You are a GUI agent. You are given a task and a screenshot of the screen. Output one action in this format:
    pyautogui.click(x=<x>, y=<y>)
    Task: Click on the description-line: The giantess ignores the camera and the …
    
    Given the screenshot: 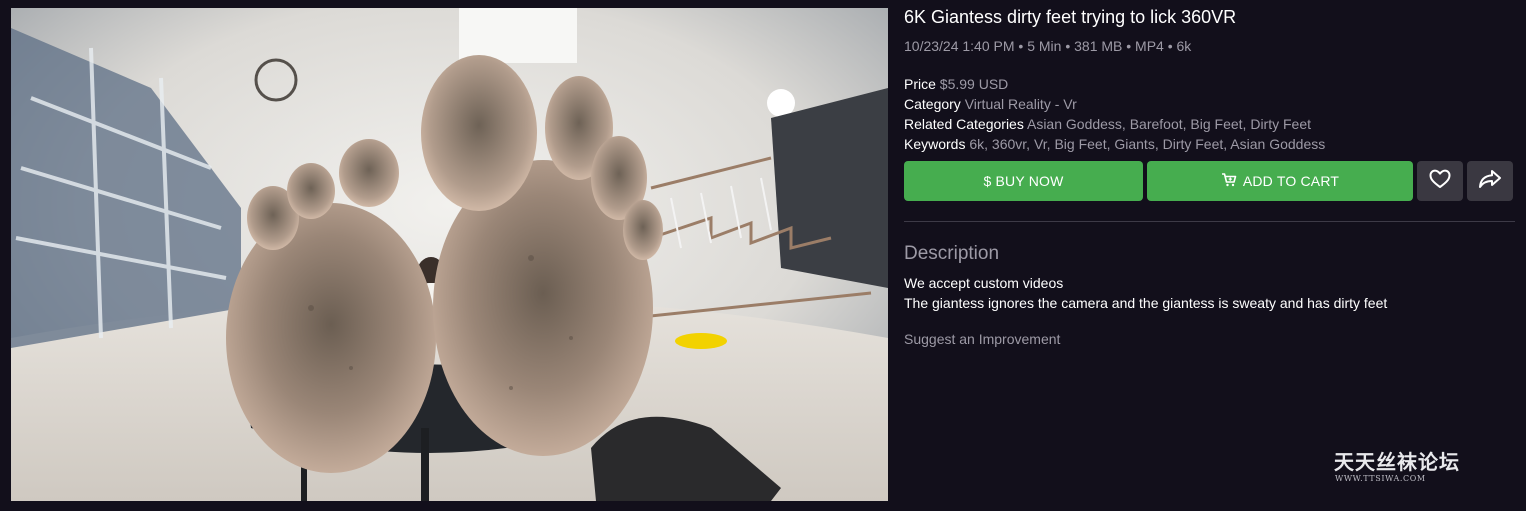 What is the action you would take?
    pyautogui.click(x=1146, y=303)
    